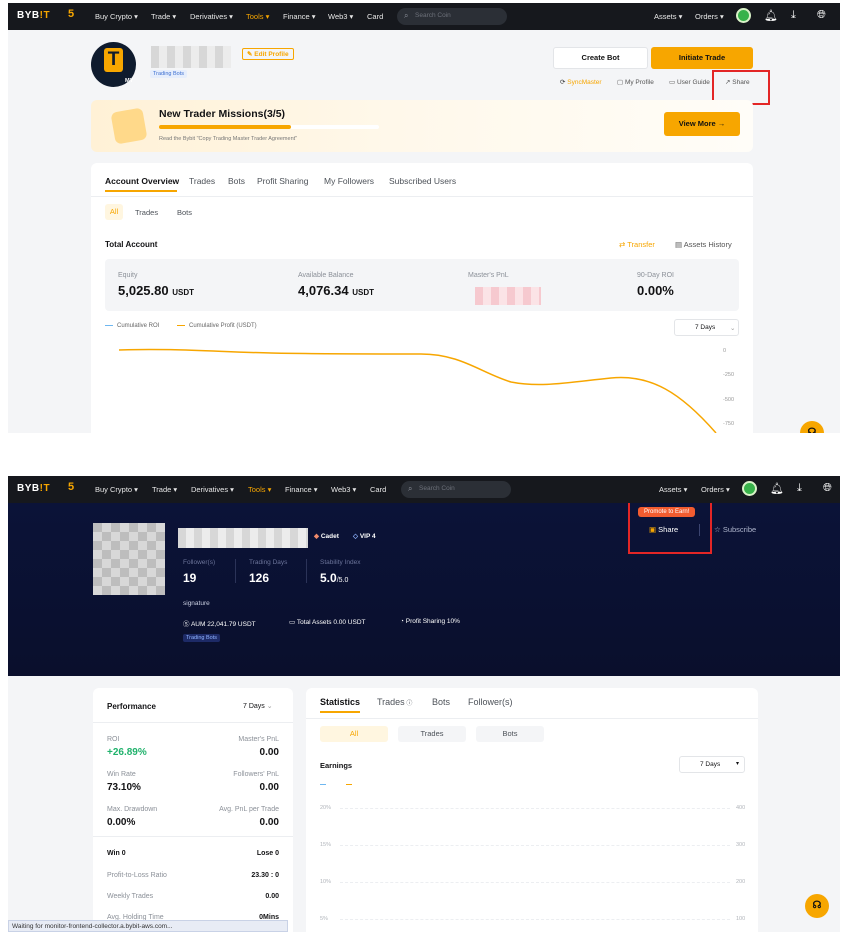 Image resolution: width=844 pixels, height=932 pixels. Describe the element at coordinates (408, 704) in the screenshot. I see `info-icon: ⓘ` at that location.